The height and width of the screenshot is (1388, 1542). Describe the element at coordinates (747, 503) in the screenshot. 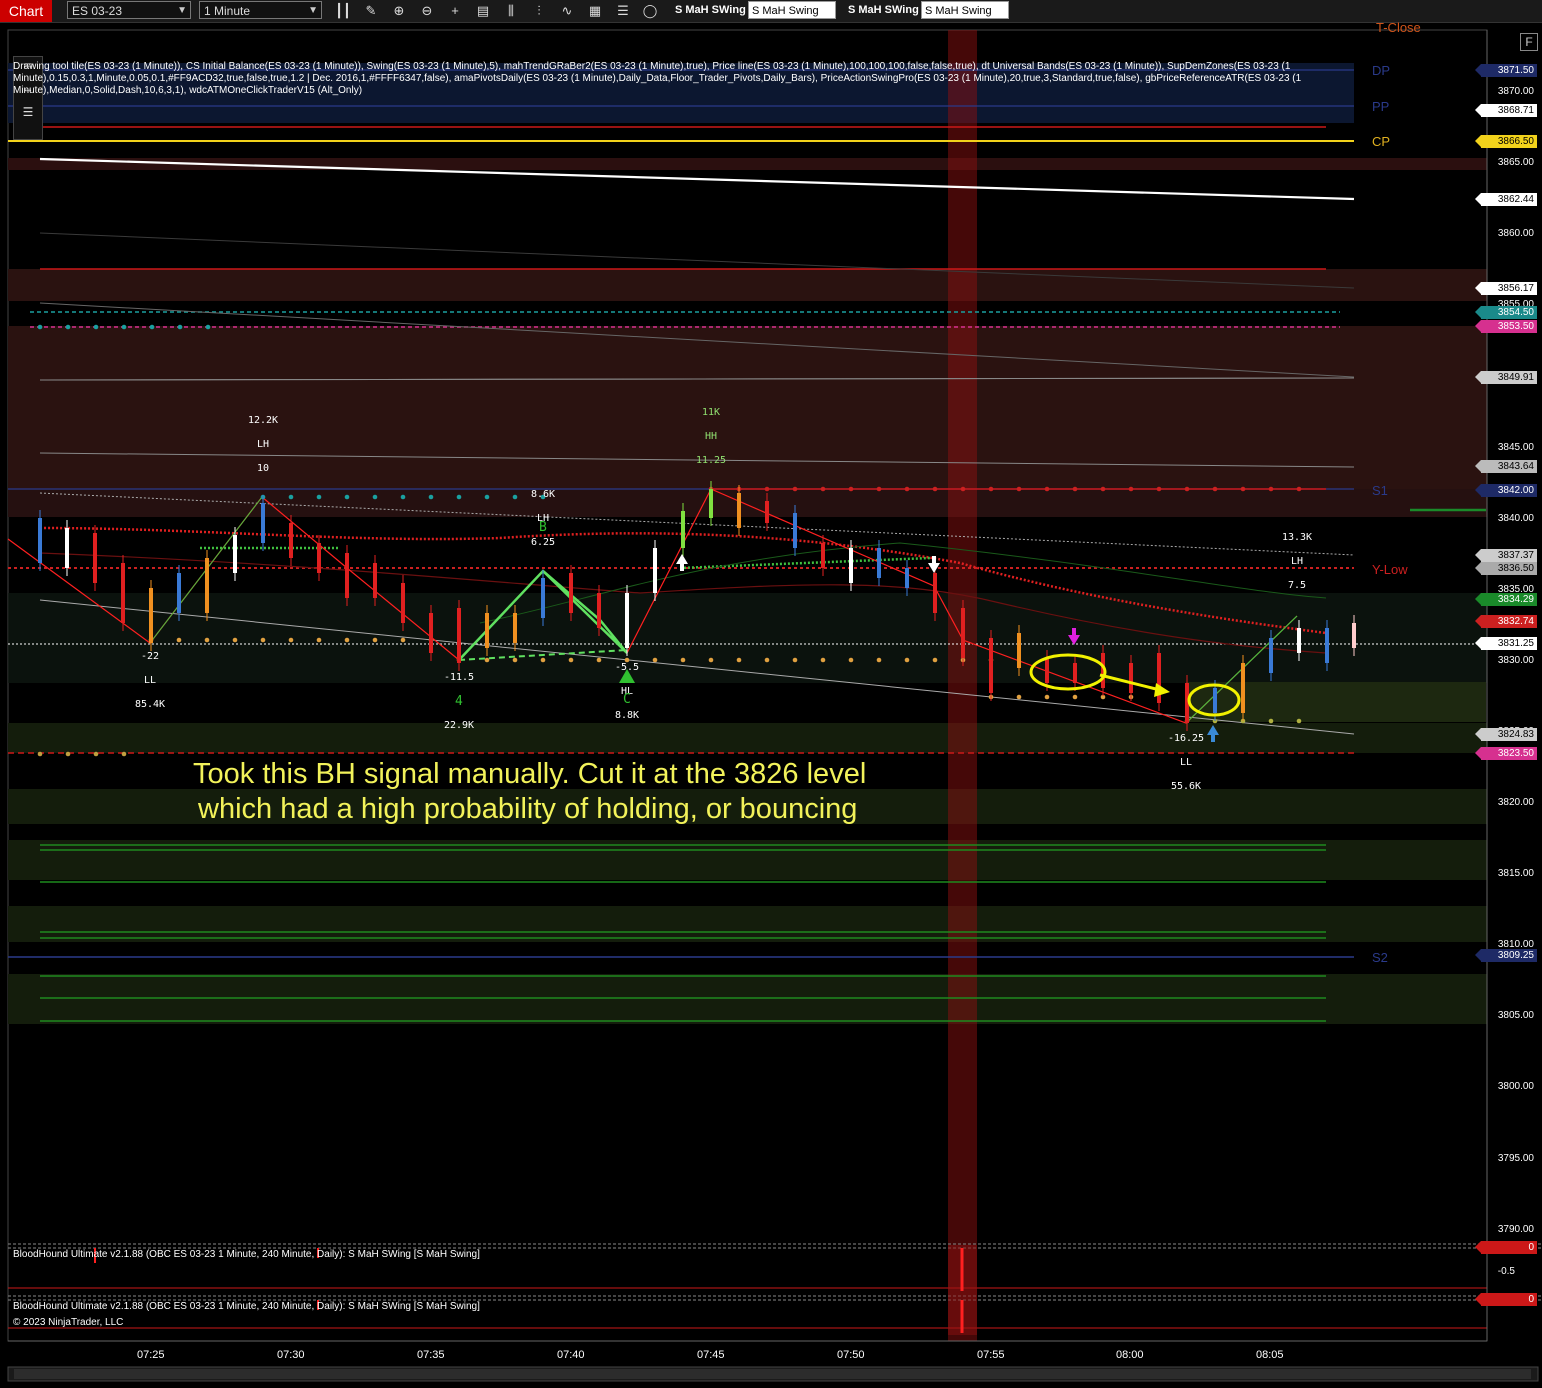

I see `supply-zone` at that location.